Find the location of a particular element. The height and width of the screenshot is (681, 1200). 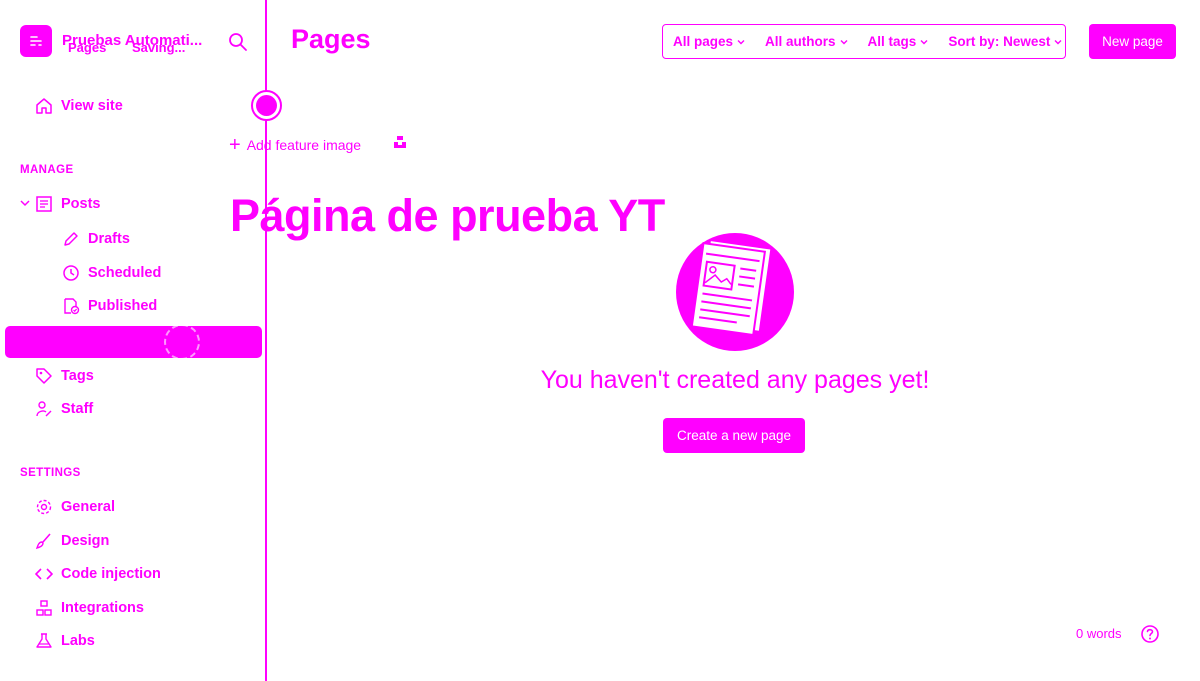

page-title: Pages is located at coordinates (331, 39).